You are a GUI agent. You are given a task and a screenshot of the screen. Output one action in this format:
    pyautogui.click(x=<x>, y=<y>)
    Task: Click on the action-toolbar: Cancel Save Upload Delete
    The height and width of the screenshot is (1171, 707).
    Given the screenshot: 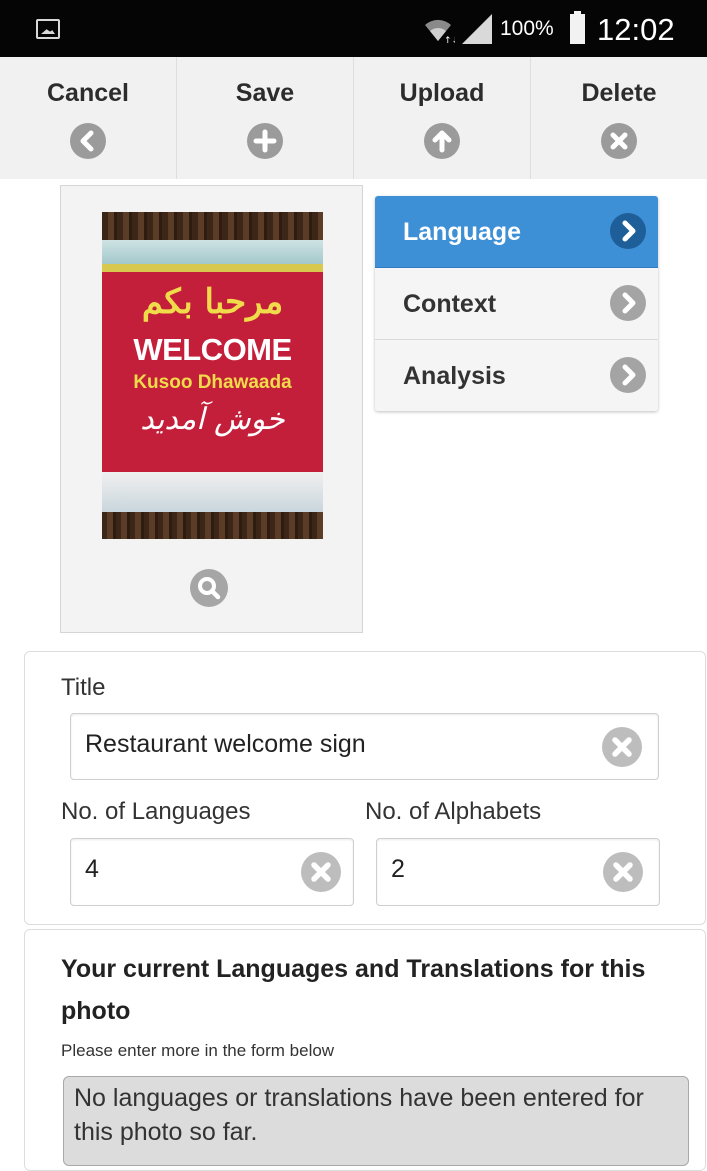 What is the action you would take?
    pyautogui.click(x=353, y=118)
    